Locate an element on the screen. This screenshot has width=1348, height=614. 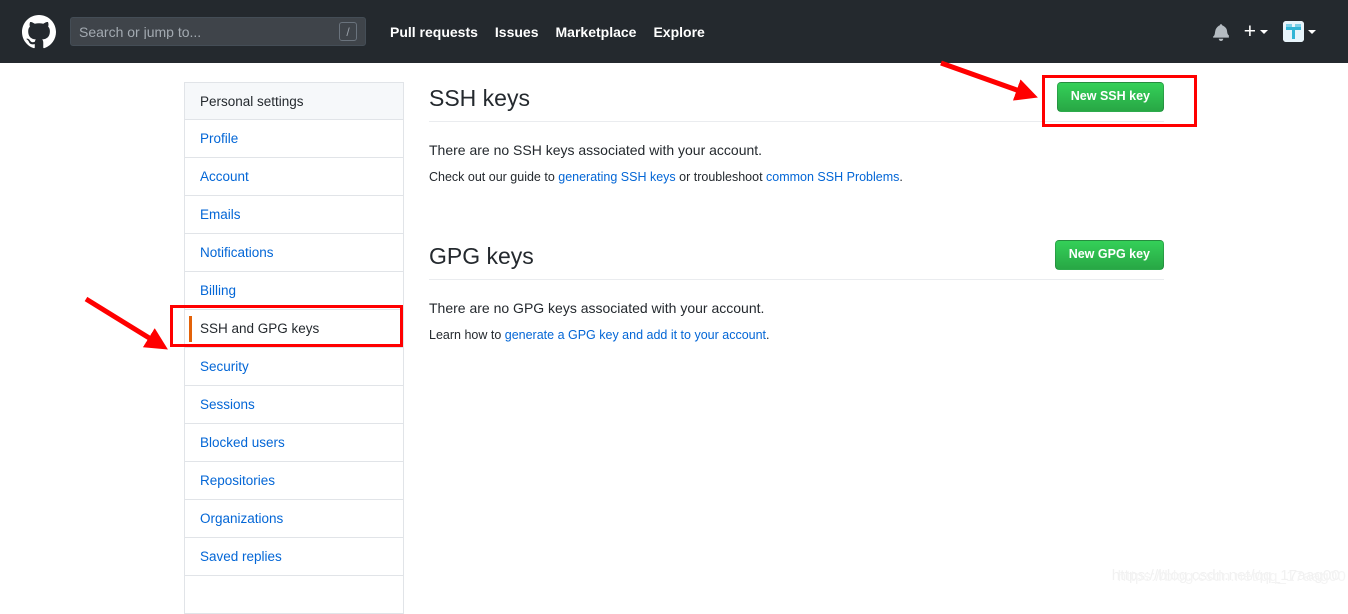
sidebar-item-ssh-and-gpg-keys: SSH and GPG keys is located at coordinates (294, 329).